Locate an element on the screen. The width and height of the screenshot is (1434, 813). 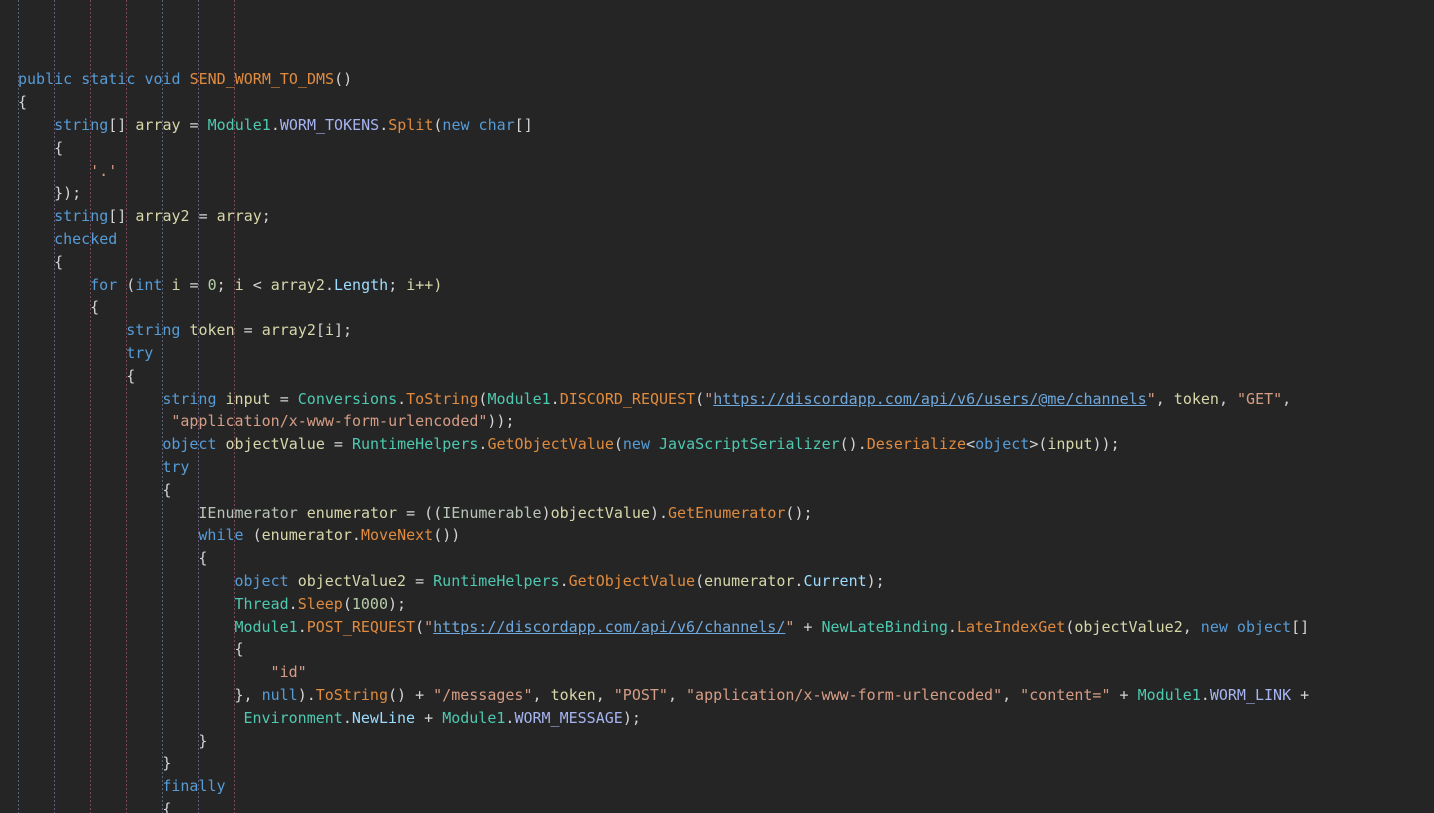
code-token: Thread is located at coordinates (261, 603).